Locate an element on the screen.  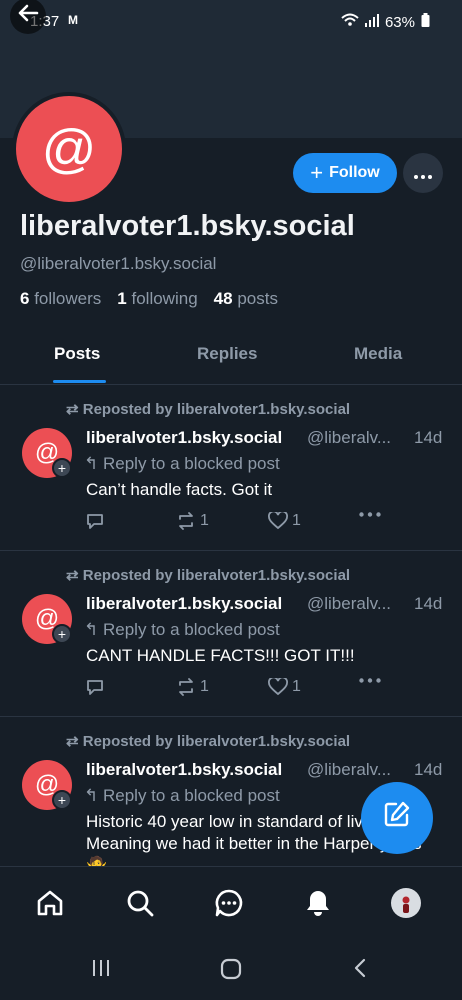
post-text: Can’t handle facts. Got it is located at coordinates (179, 489).